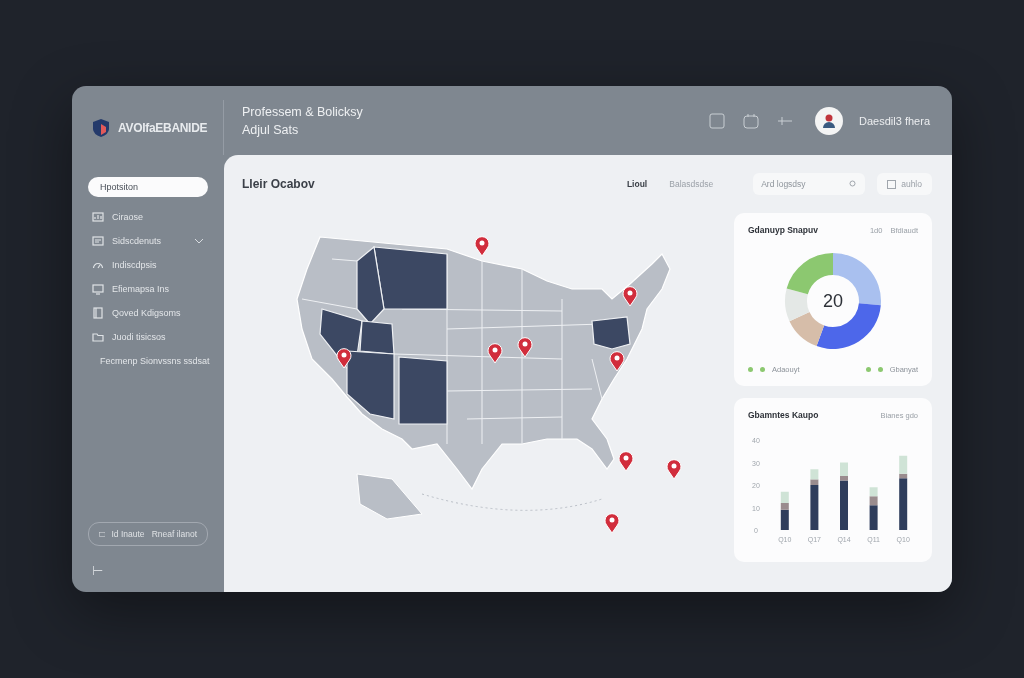  What do you see at coordinates (784, 415) in the screenshot?
I see `card-title: Gbamntes Kaupo` at bounding box center [784, 415].